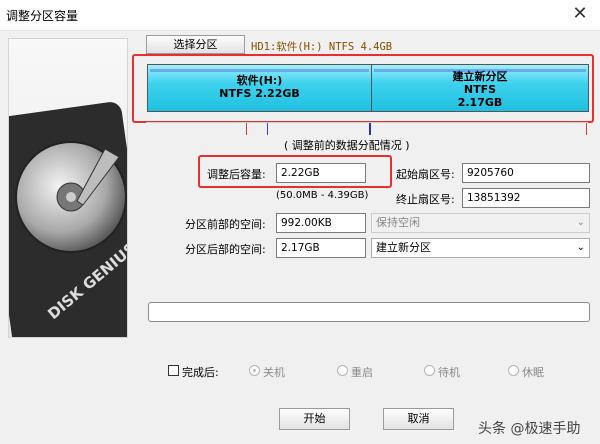 The width and height of the screenshot is (600, 444). I want to click on start-sector-field: 9205760, so click(526, 173).